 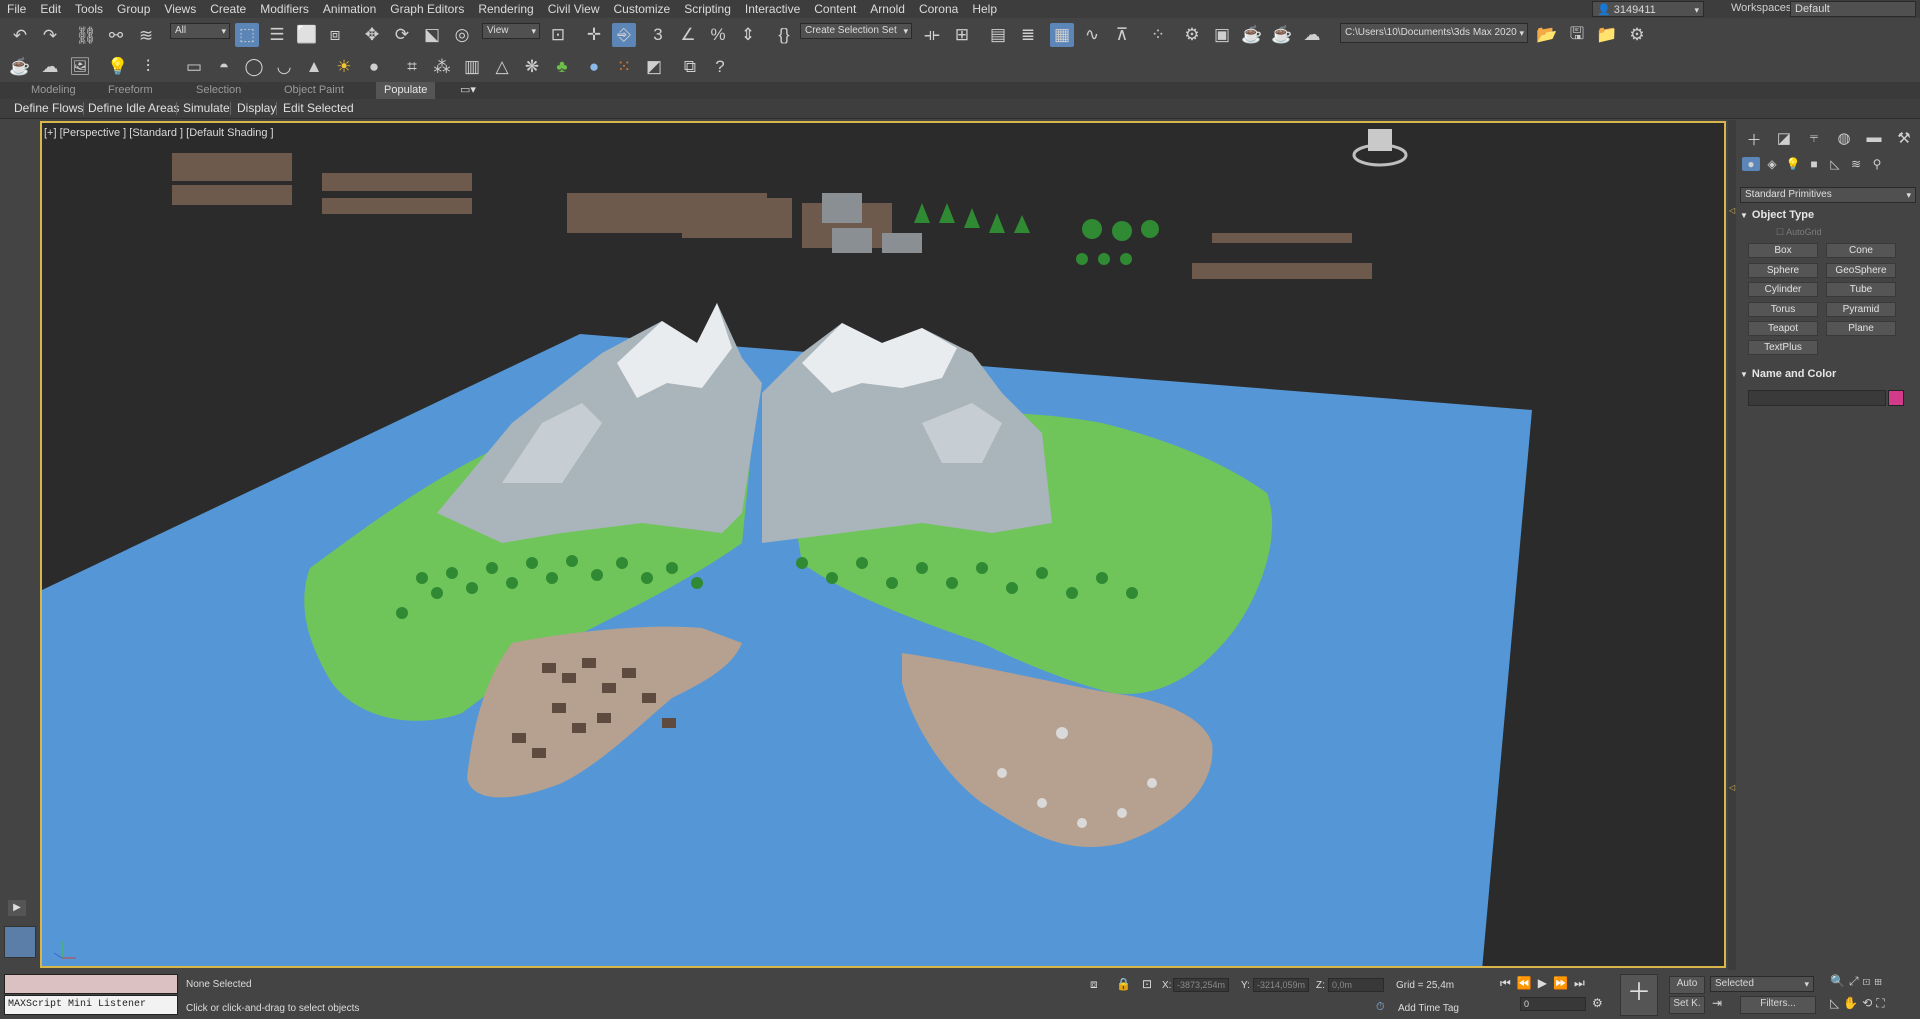 What do you see at coordinates (402, 35) in the screenshot?
I see `rotate-icon: ⟳` at bounding box center [402, 35].